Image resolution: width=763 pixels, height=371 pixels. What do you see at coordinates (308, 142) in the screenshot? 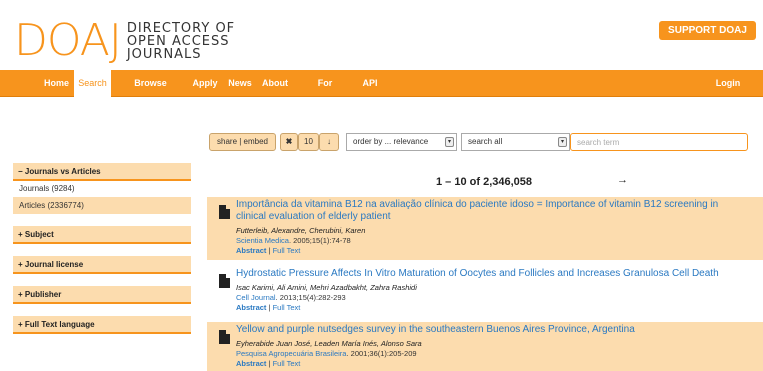
I see `page-size-button: 10` at bounding box center [308, 142].